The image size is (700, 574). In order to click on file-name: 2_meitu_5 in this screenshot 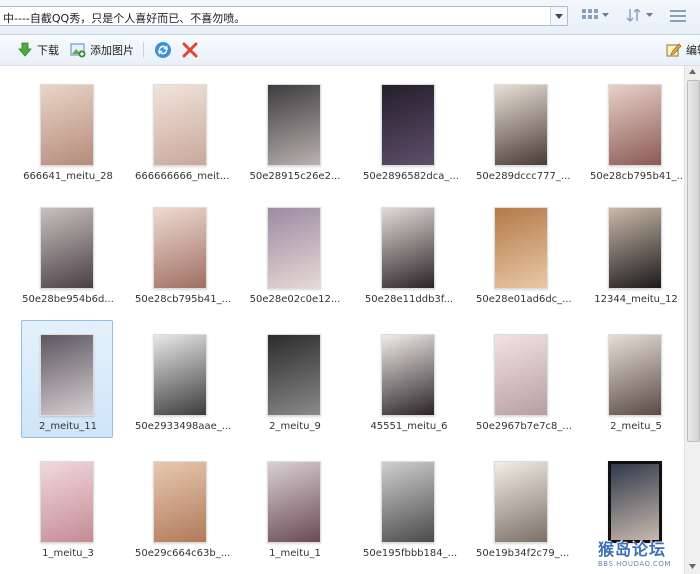, I will do `click(636, 426)`.